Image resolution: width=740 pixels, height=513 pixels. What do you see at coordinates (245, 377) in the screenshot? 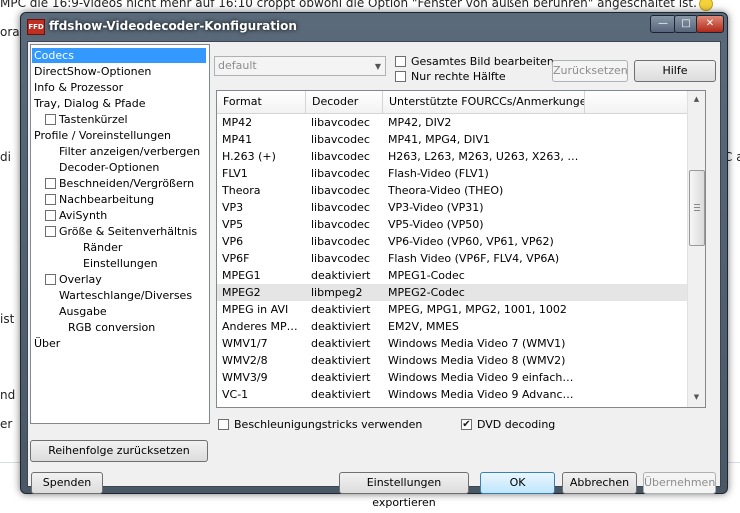
I see `format-cell: WMV3/9` at bounding box center [245, 377].